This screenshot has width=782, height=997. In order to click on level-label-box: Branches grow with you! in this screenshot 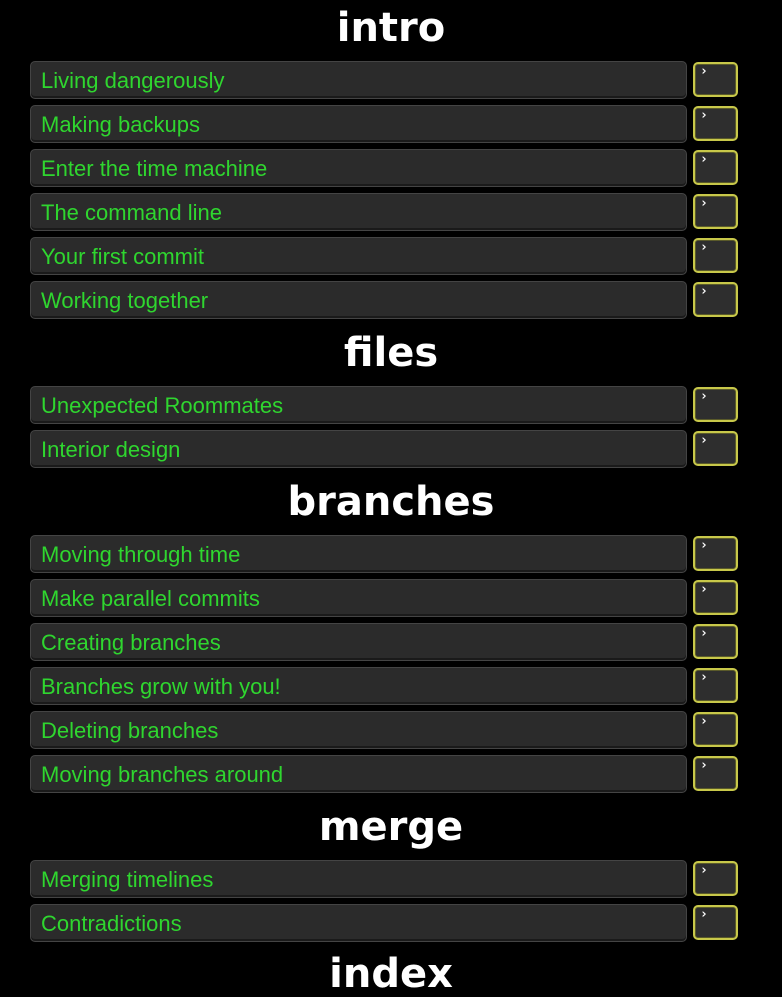, I will do `click(358, 686)`.